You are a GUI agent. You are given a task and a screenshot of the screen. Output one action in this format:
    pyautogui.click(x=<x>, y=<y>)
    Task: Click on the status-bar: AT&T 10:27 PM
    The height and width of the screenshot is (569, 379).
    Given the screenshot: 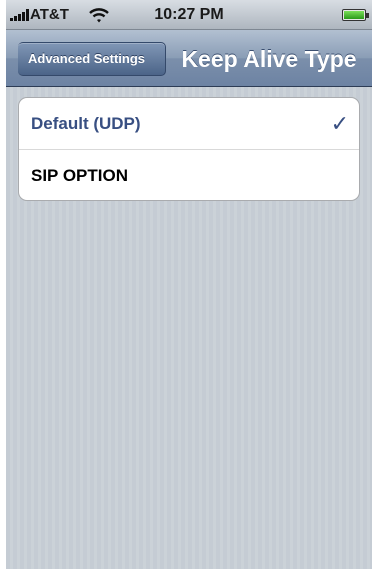 What is the action you would take?
    pyautogui.click(x=189, y=15)
    